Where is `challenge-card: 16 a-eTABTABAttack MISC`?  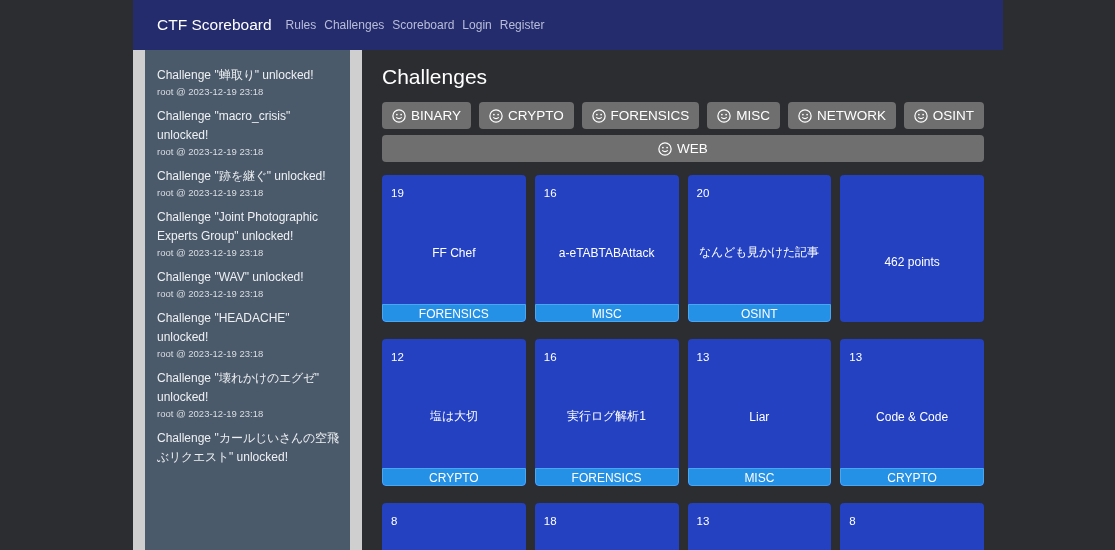
challenge-card: 16 a-eTABTABAttack MISC is located at coordinates (606, 248).